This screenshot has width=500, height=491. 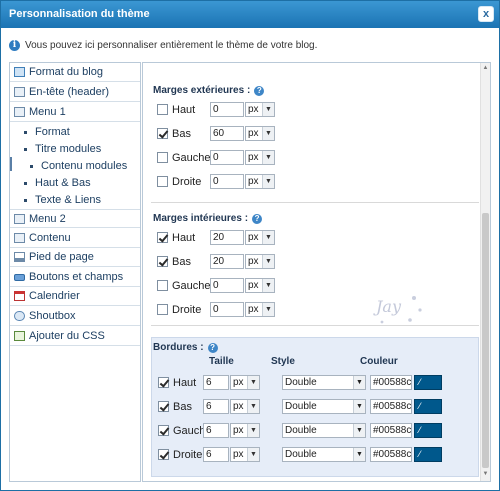 What do you see at coordinates (227, 237) in the screenshot?
I see `margin-int-haut-input: 20` at bounding box center [227, 237].